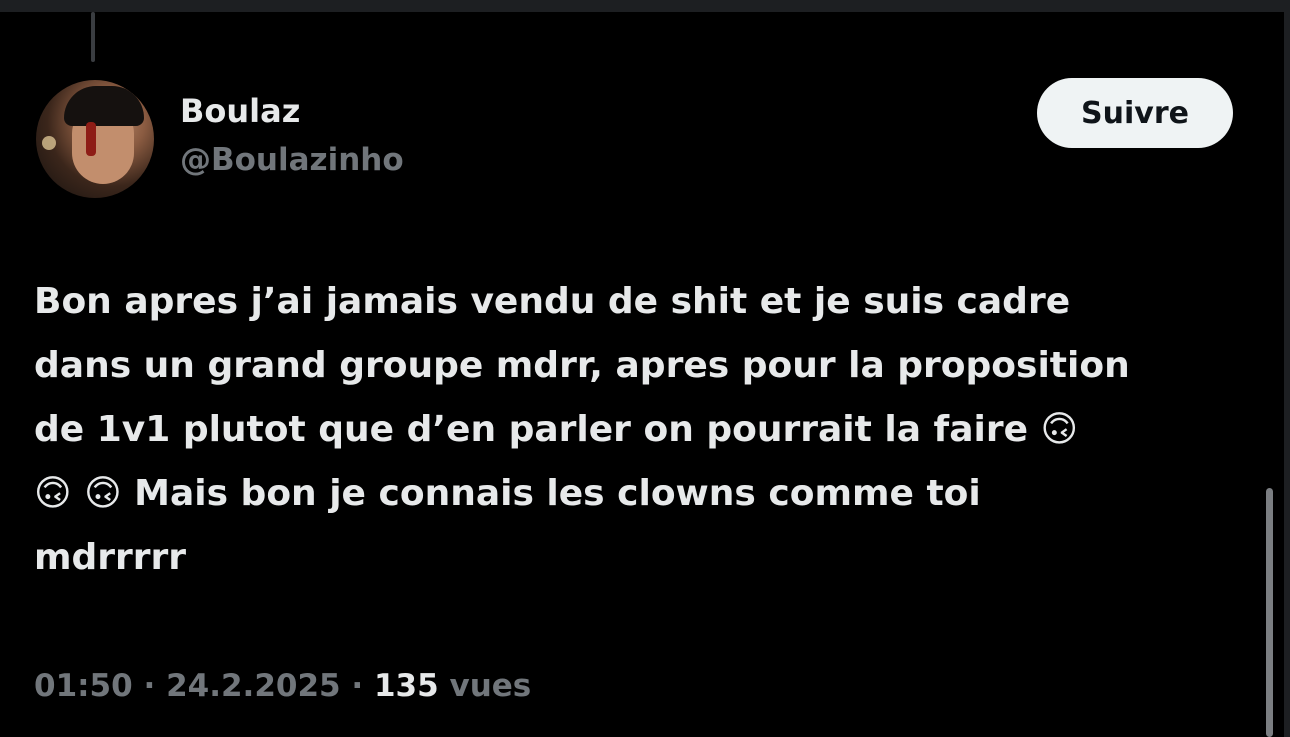 The image size is (1290, 737). I want to click on follow-button: Suivre, so click(1135, 113).